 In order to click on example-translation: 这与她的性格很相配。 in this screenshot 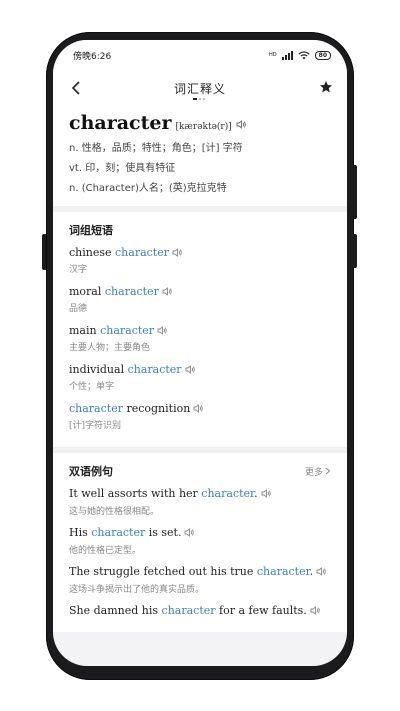, I will do `click(114, 512)`.